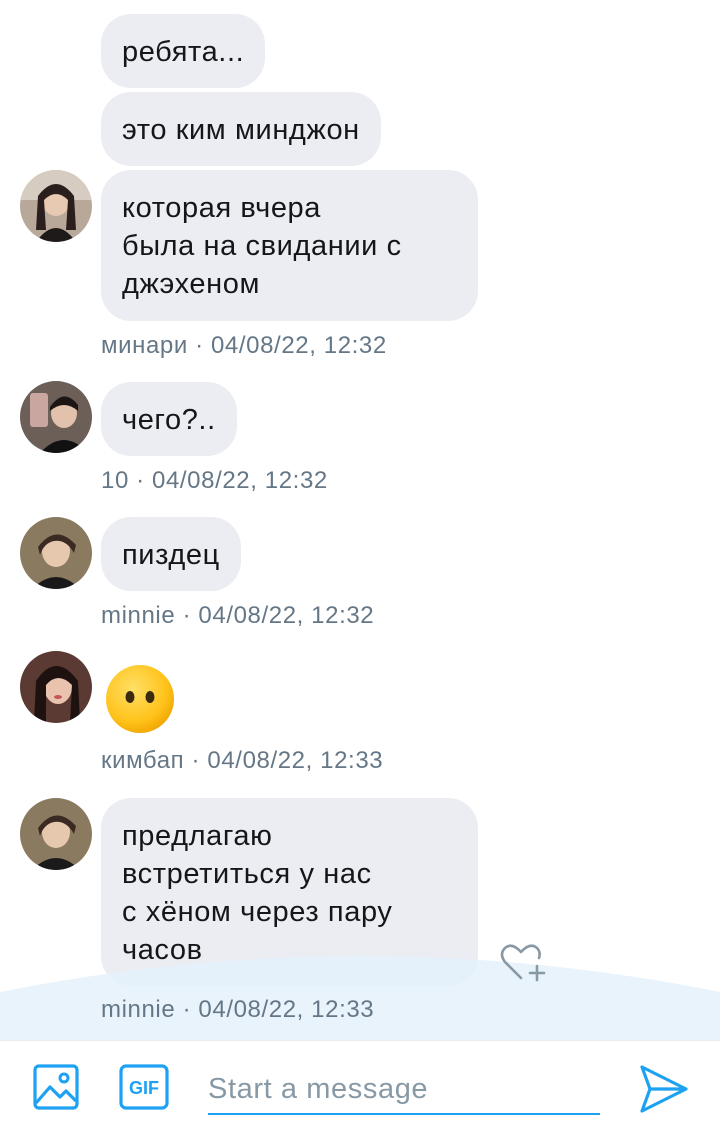  I want to click on heart-plus-icon, so click(523, 962).